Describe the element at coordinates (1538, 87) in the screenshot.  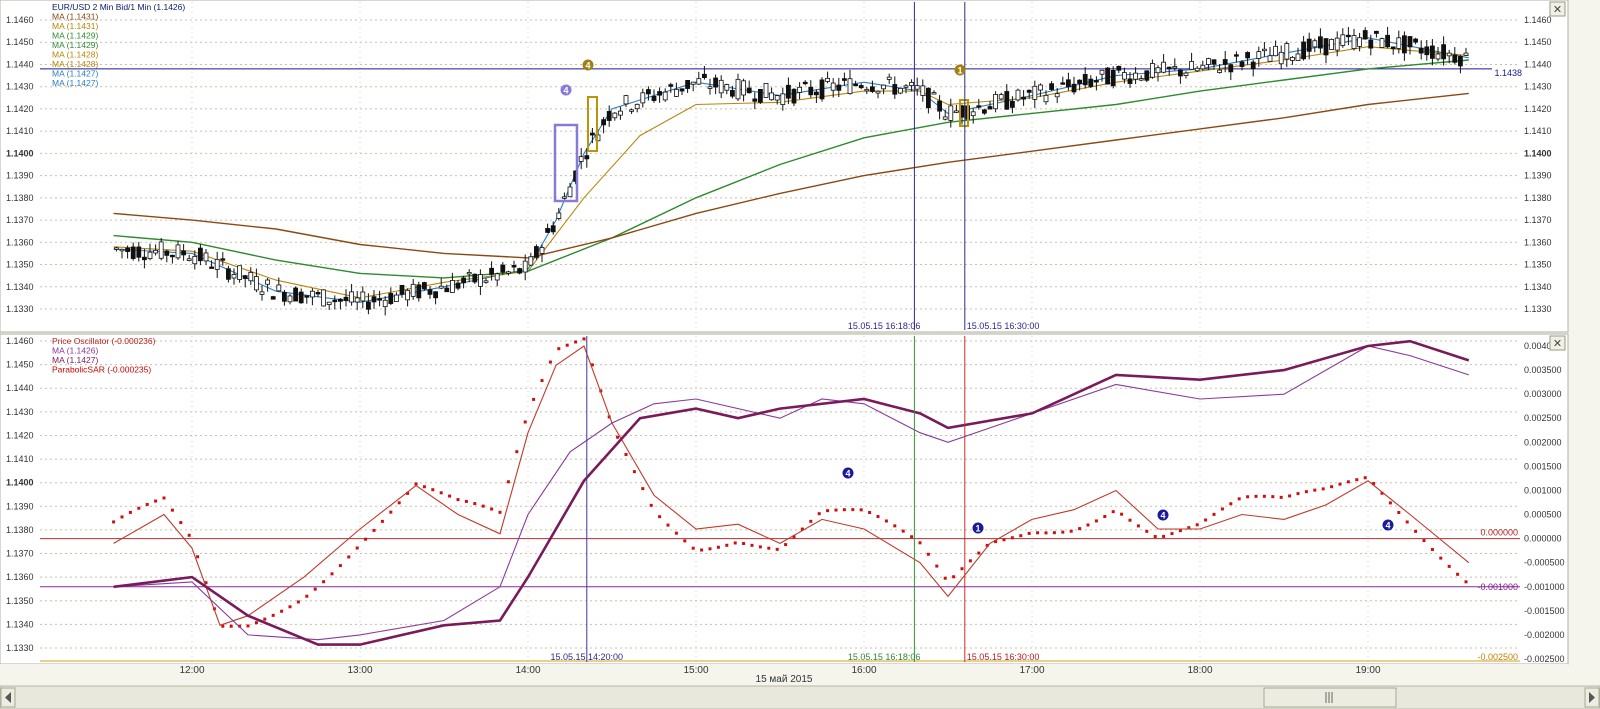
I see `y-tick-label-right: 1.1430` at that location.